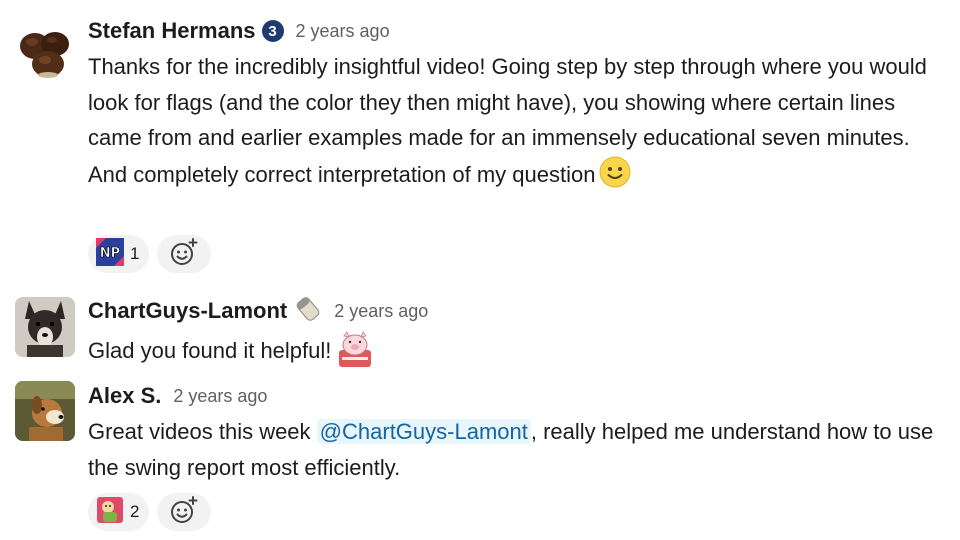 Image resolution: width=960 pixels, height=540 pixels. I want to click on author-name: Alex S., so click(124, 396).